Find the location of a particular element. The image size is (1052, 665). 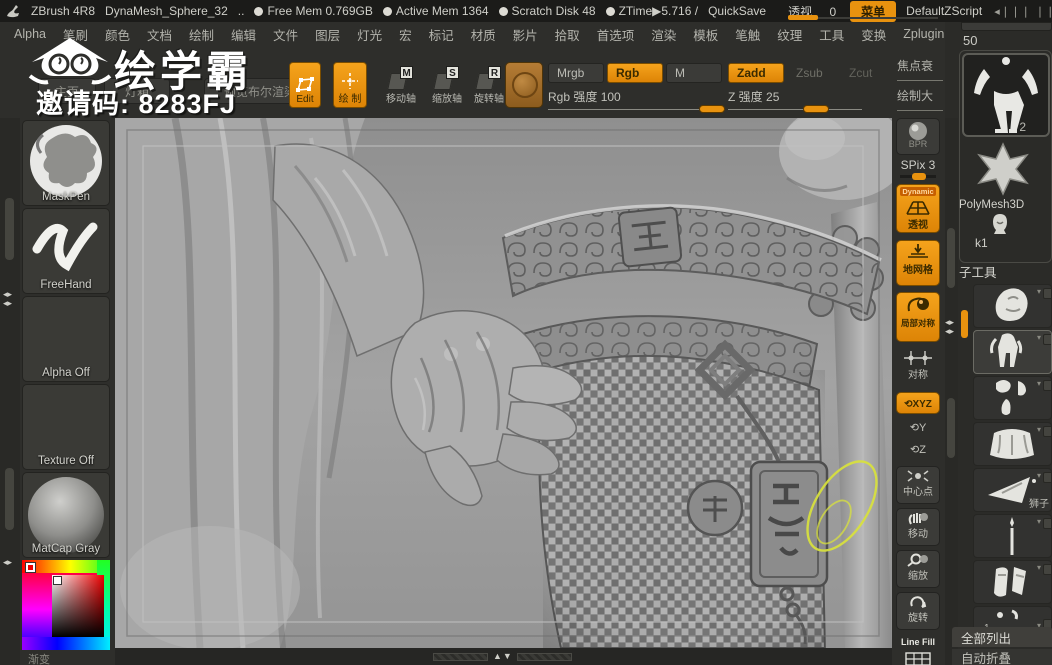

rot-y-button: ⟲Y is located at coordinates (918, 428).